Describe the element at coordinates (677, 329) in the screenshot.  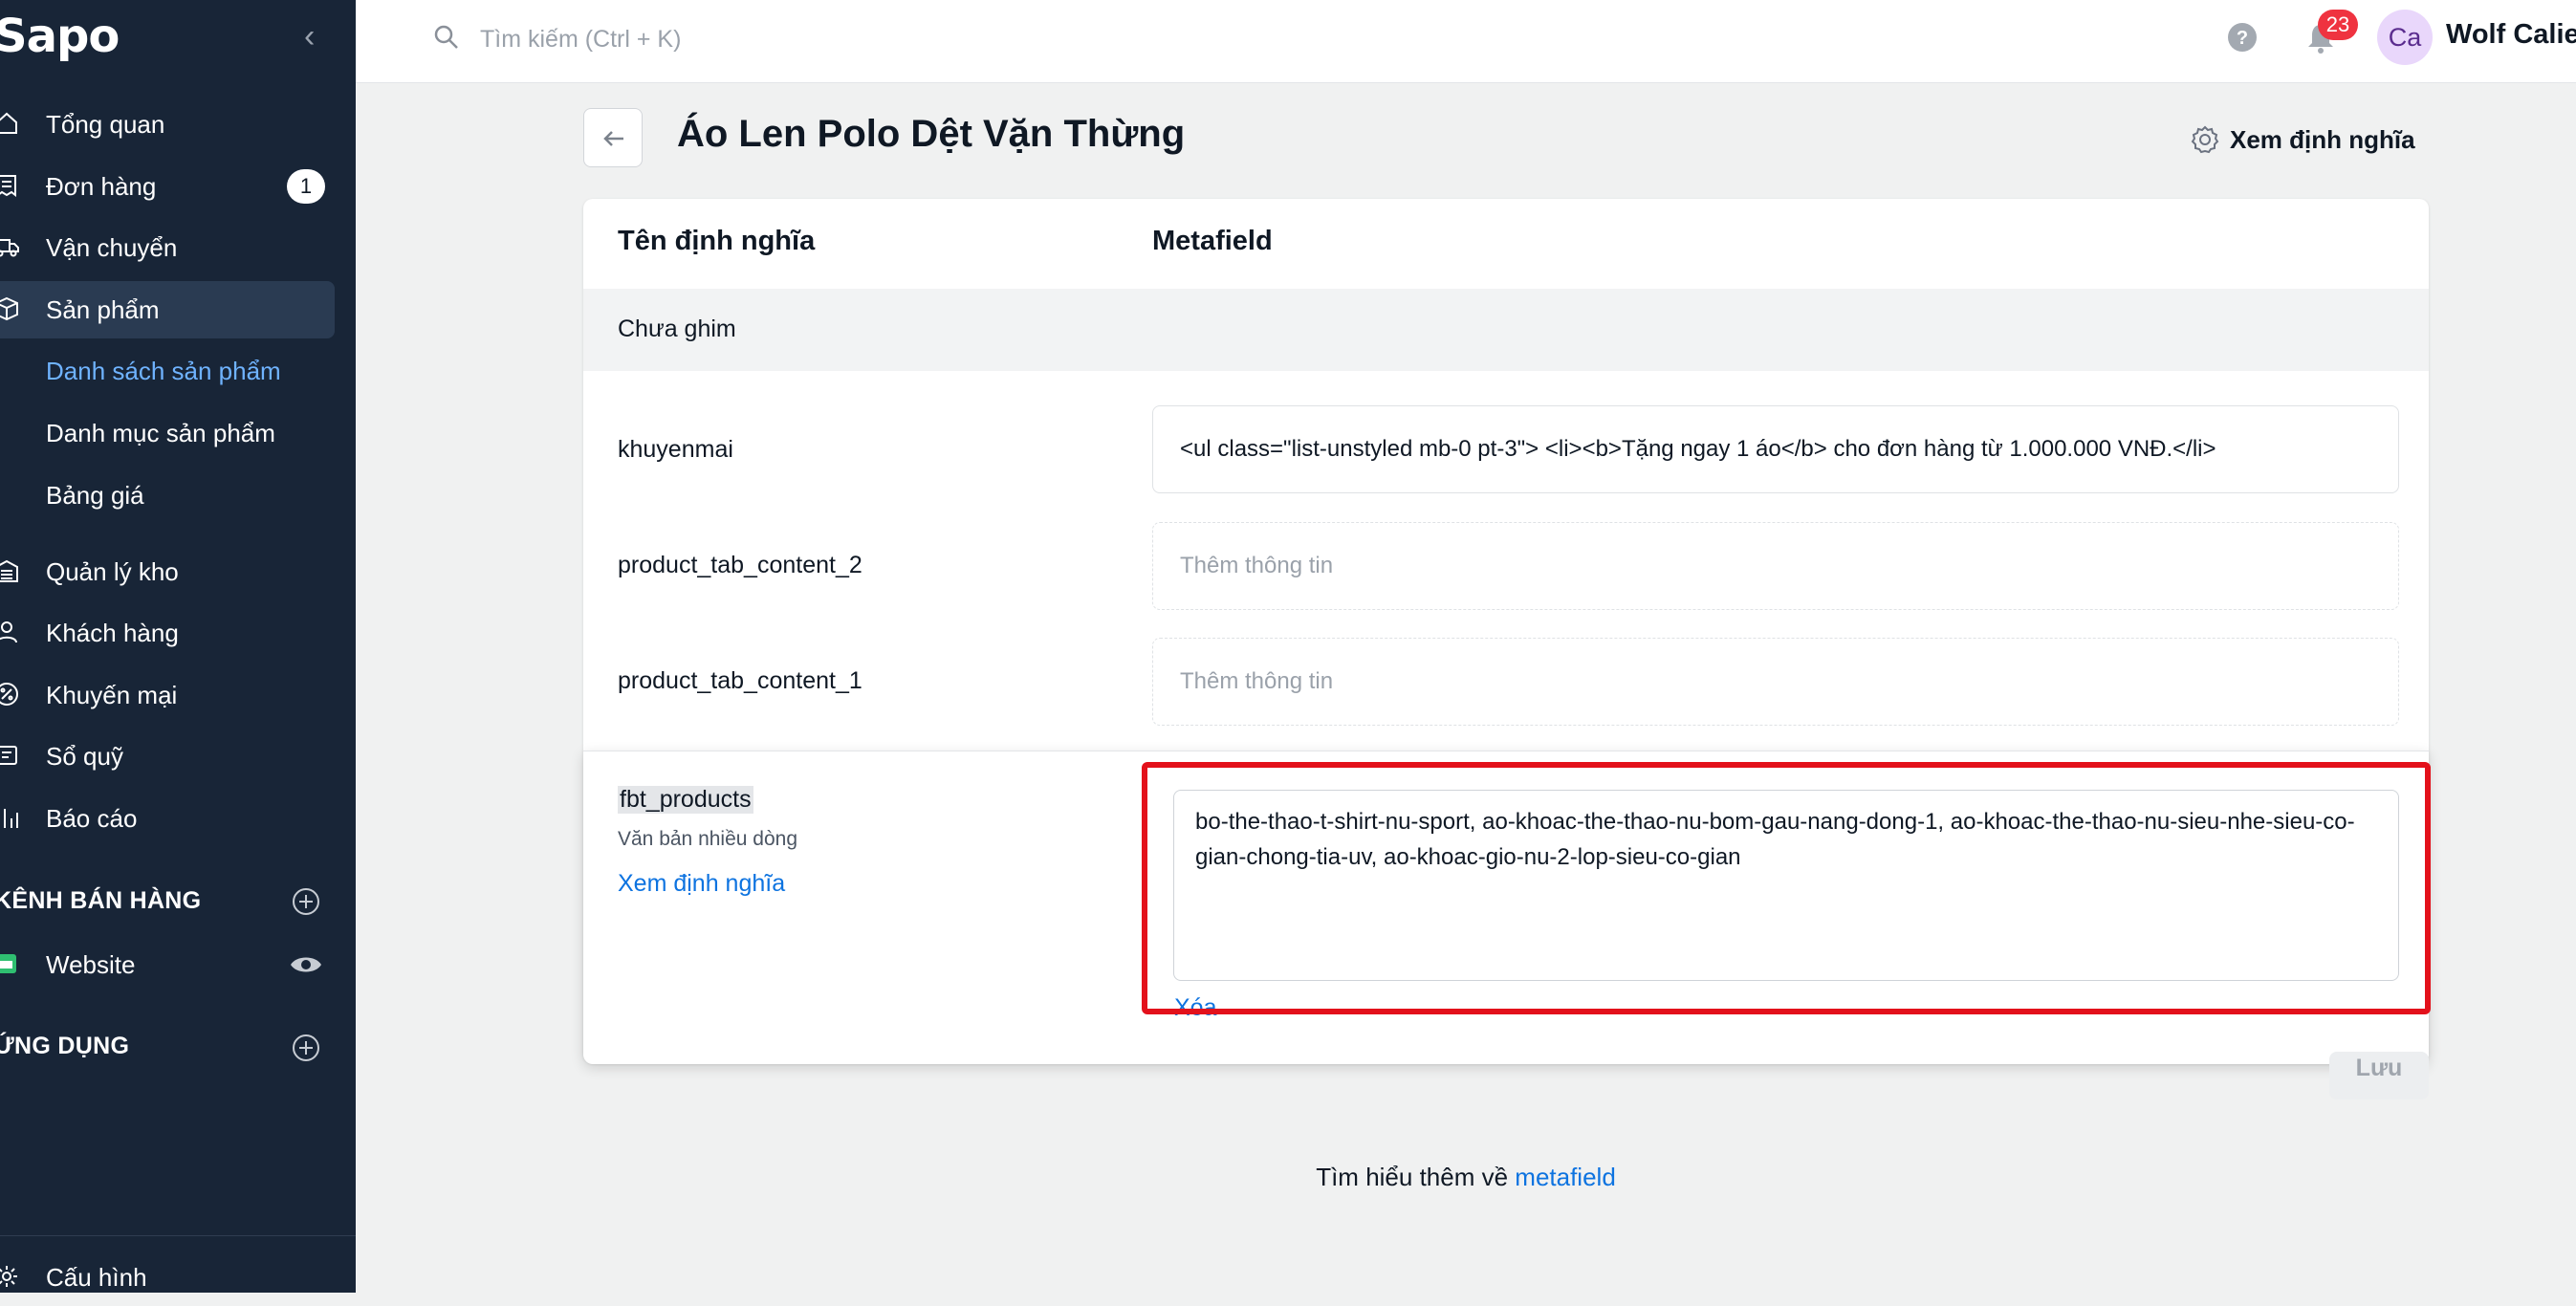
I see `unpinned-label: Chưa ghim` at that location.